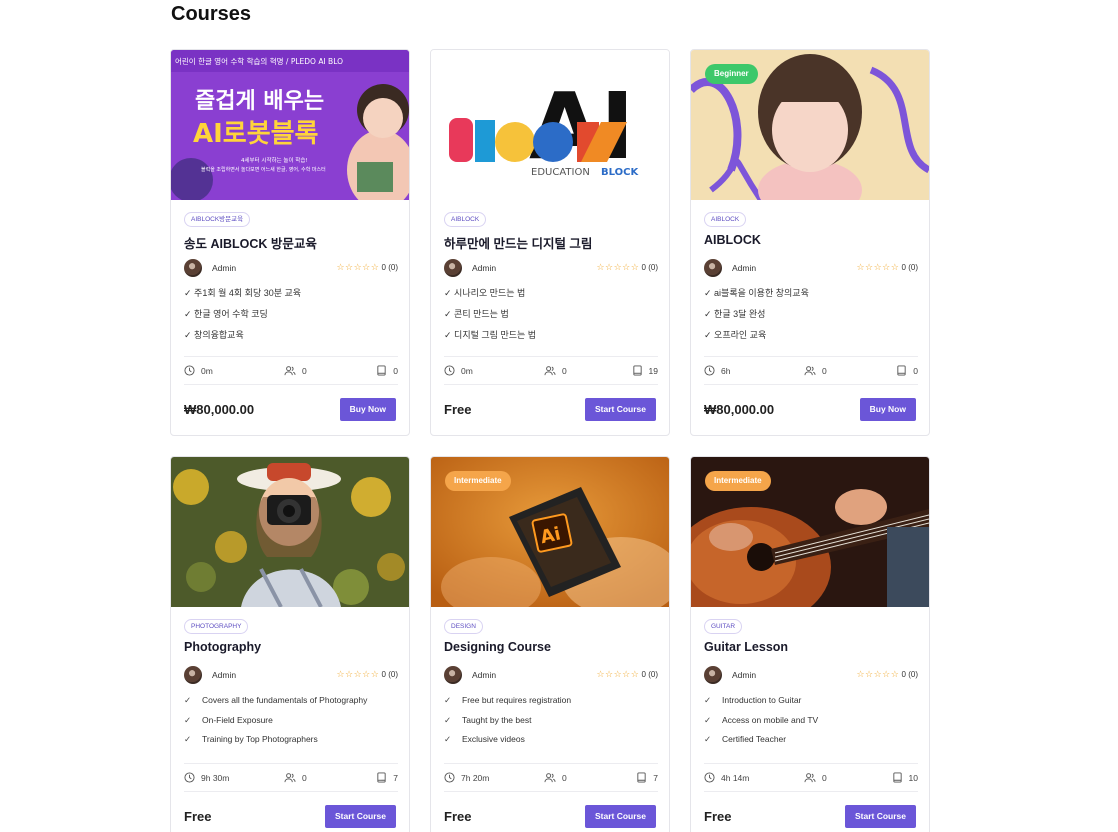 This screenshot has width=1118, height=832. Describe the element at coordinates (745, 739) in the screenshot. I see `feature-item: ✓ Certified Teacher` at that location.